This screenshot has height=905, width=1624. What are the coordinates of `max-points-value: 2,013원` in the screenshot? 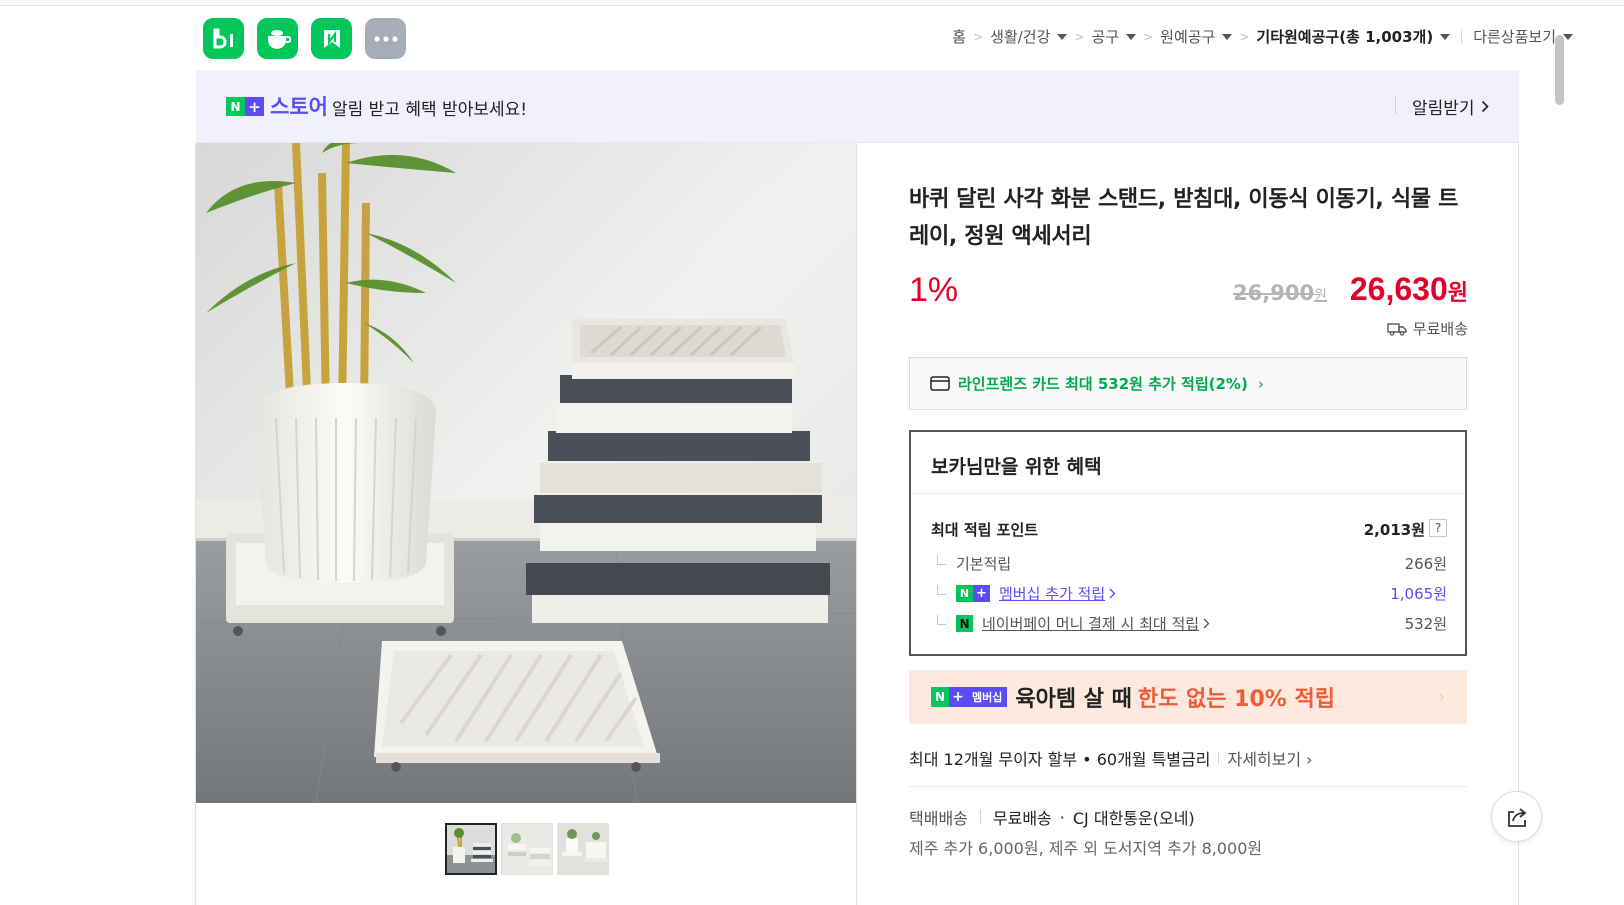 It's located at (1394, 530).